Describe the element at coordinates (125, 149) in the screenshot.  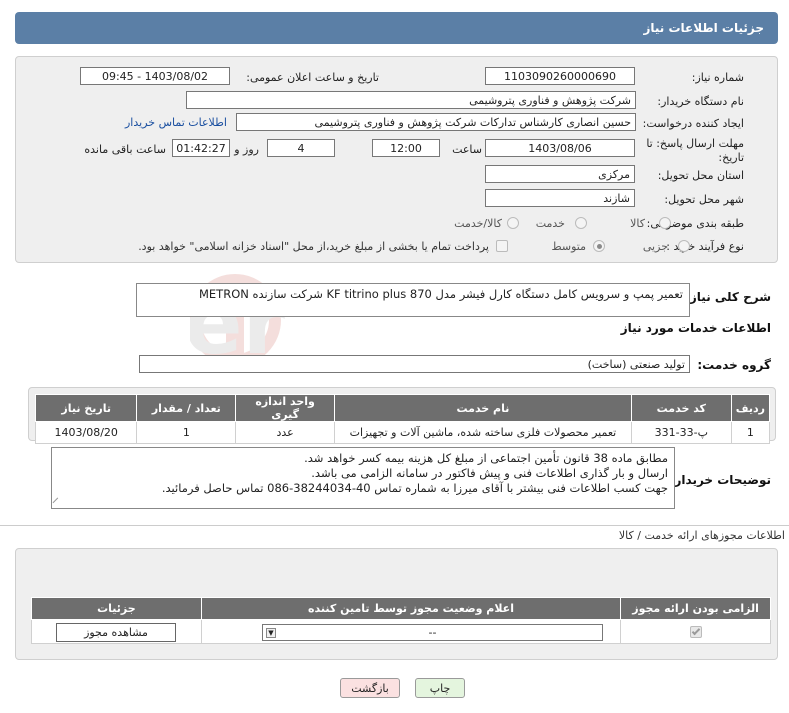
I see `remaining-label: ساعت باقی مانده` at that location.